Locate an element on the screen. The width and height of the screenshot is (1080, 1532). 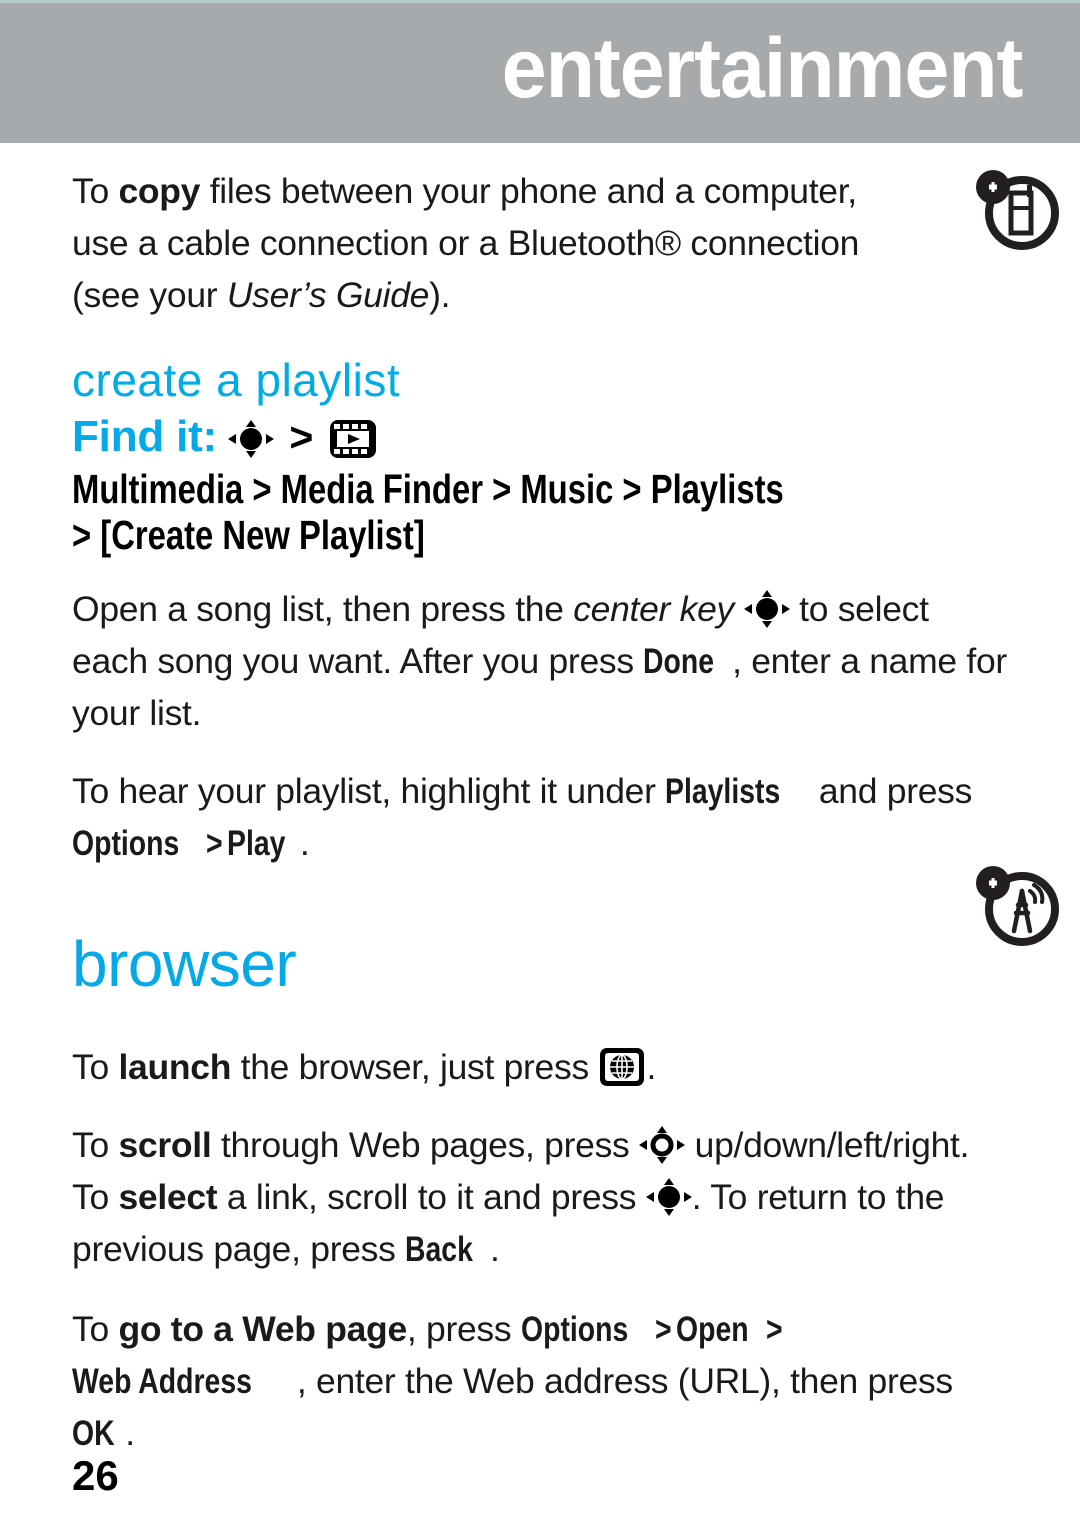
launch-text-1: To is located at coordinates (95, 1067).